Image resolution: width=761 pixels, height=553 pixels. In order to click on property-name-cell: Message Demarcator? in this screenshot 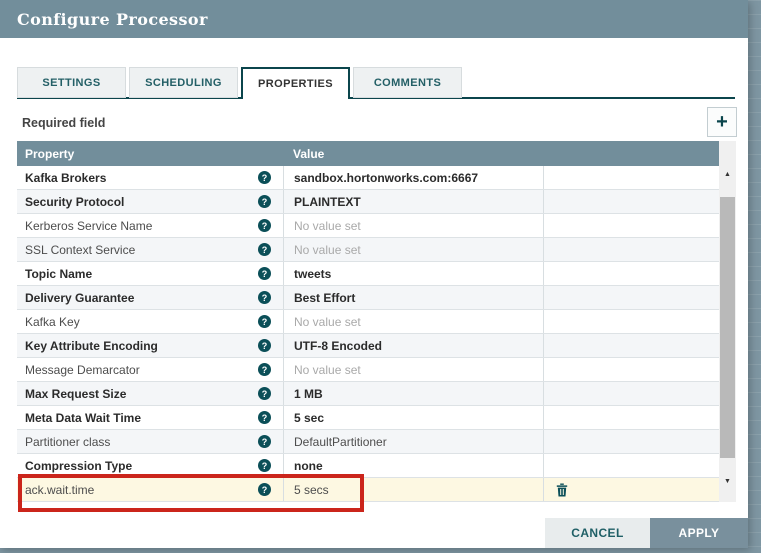, I will do `click(150, 369)`.